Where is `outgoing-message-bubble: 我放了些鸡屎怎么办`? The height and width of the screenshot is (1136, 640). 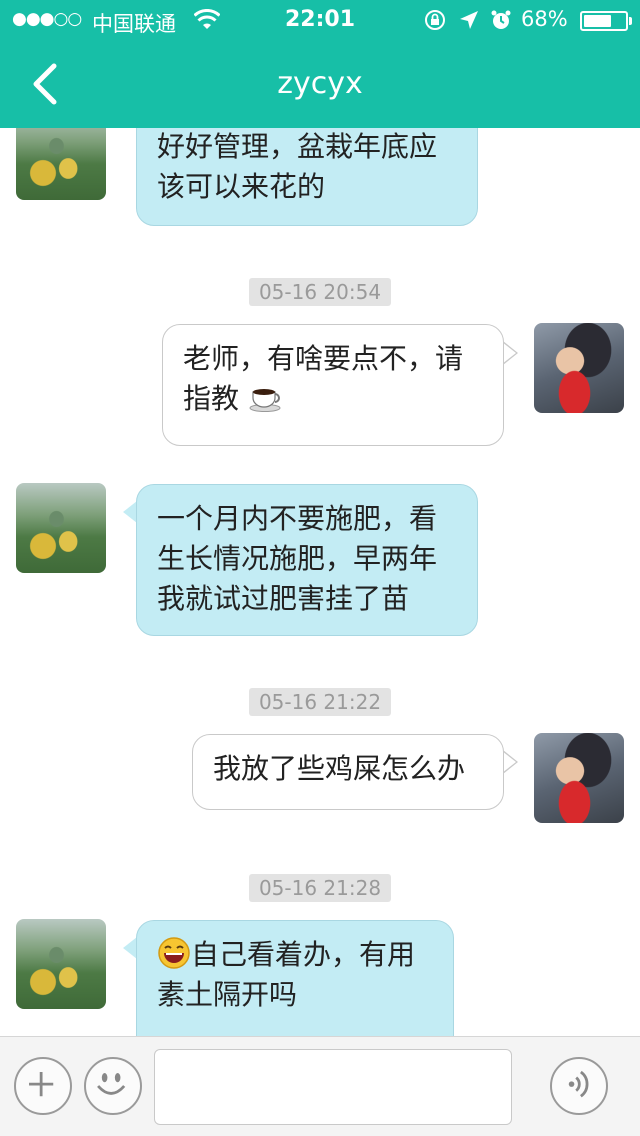 outgoing-message-bubble: 我放了些鸡屎怎么办 is located at coordinates (348, 772).